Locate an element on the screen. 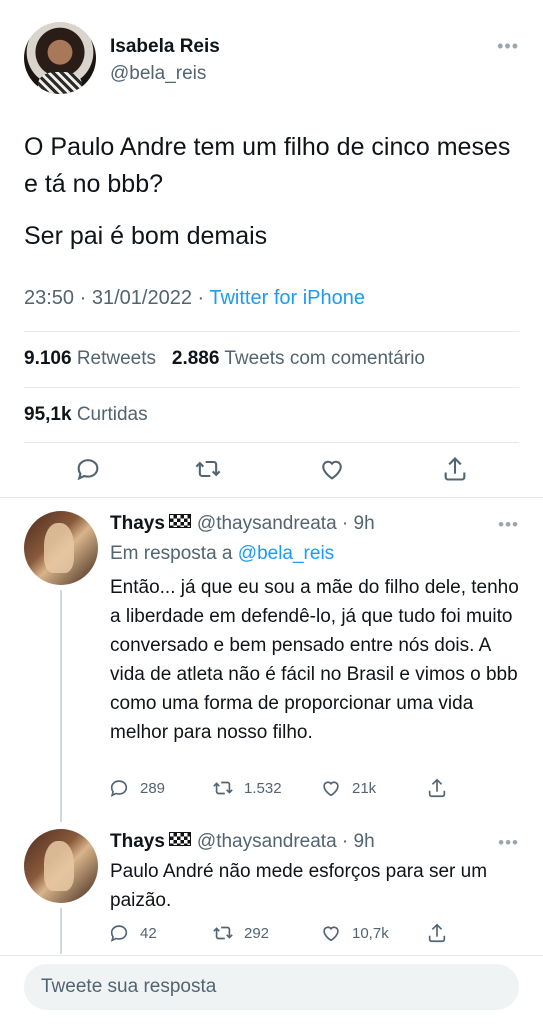 The width and height of the screenshot is (543, 1024). tweet-source: Twitter for iPhone is located at coordinates (287, 298).